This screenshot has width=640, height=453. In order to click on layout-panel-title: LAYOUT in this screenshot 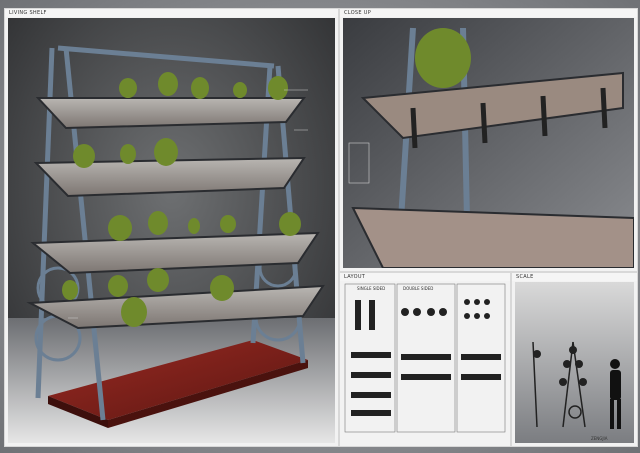, I will do `click(425, 277)`.